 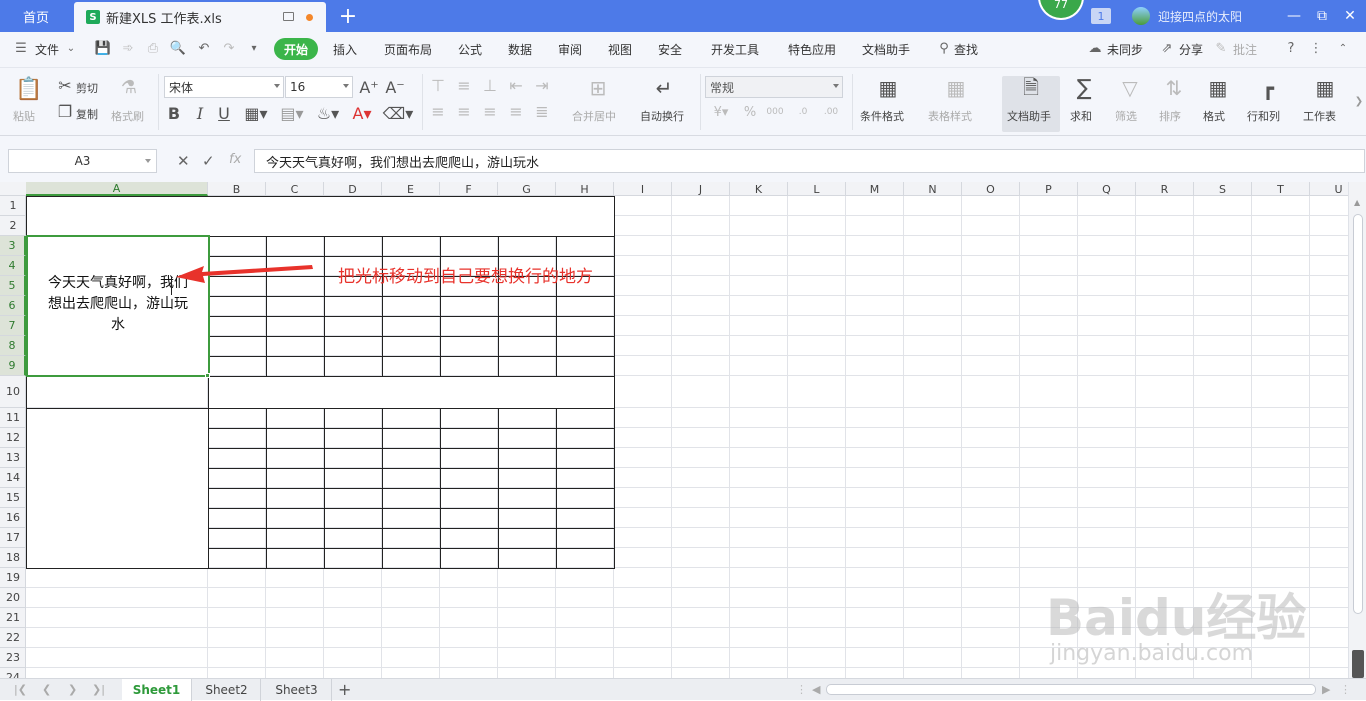 I want to click on add-sheet-button: +, so click(x=344, y=689).